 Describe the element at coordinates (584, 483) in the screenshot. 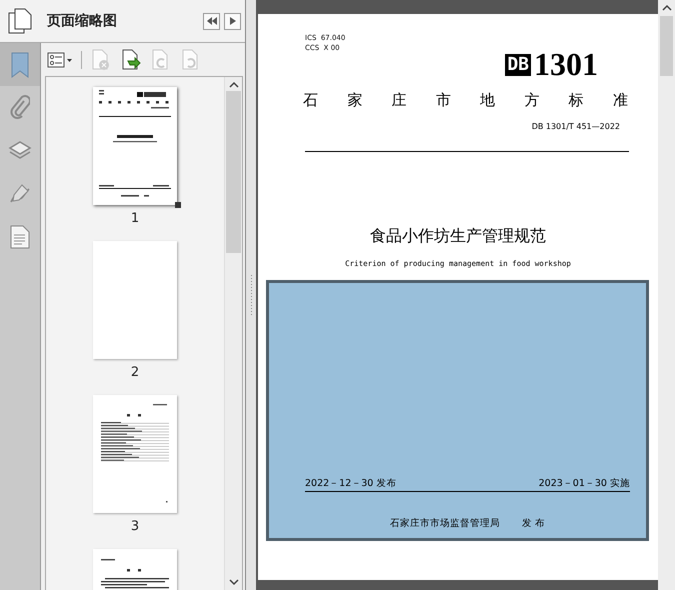

I see `effective-date: 2023－01－30 实施` at that location.